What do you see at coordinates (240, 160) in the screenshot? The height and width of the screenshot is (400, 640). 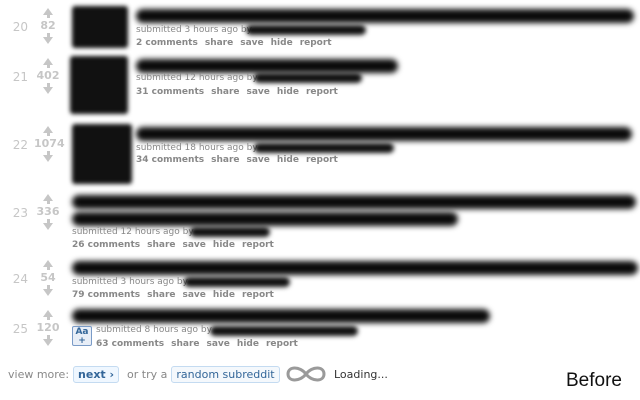 I see `post-actions: 34 comments share save hide report` at bounding box center [240, 160].